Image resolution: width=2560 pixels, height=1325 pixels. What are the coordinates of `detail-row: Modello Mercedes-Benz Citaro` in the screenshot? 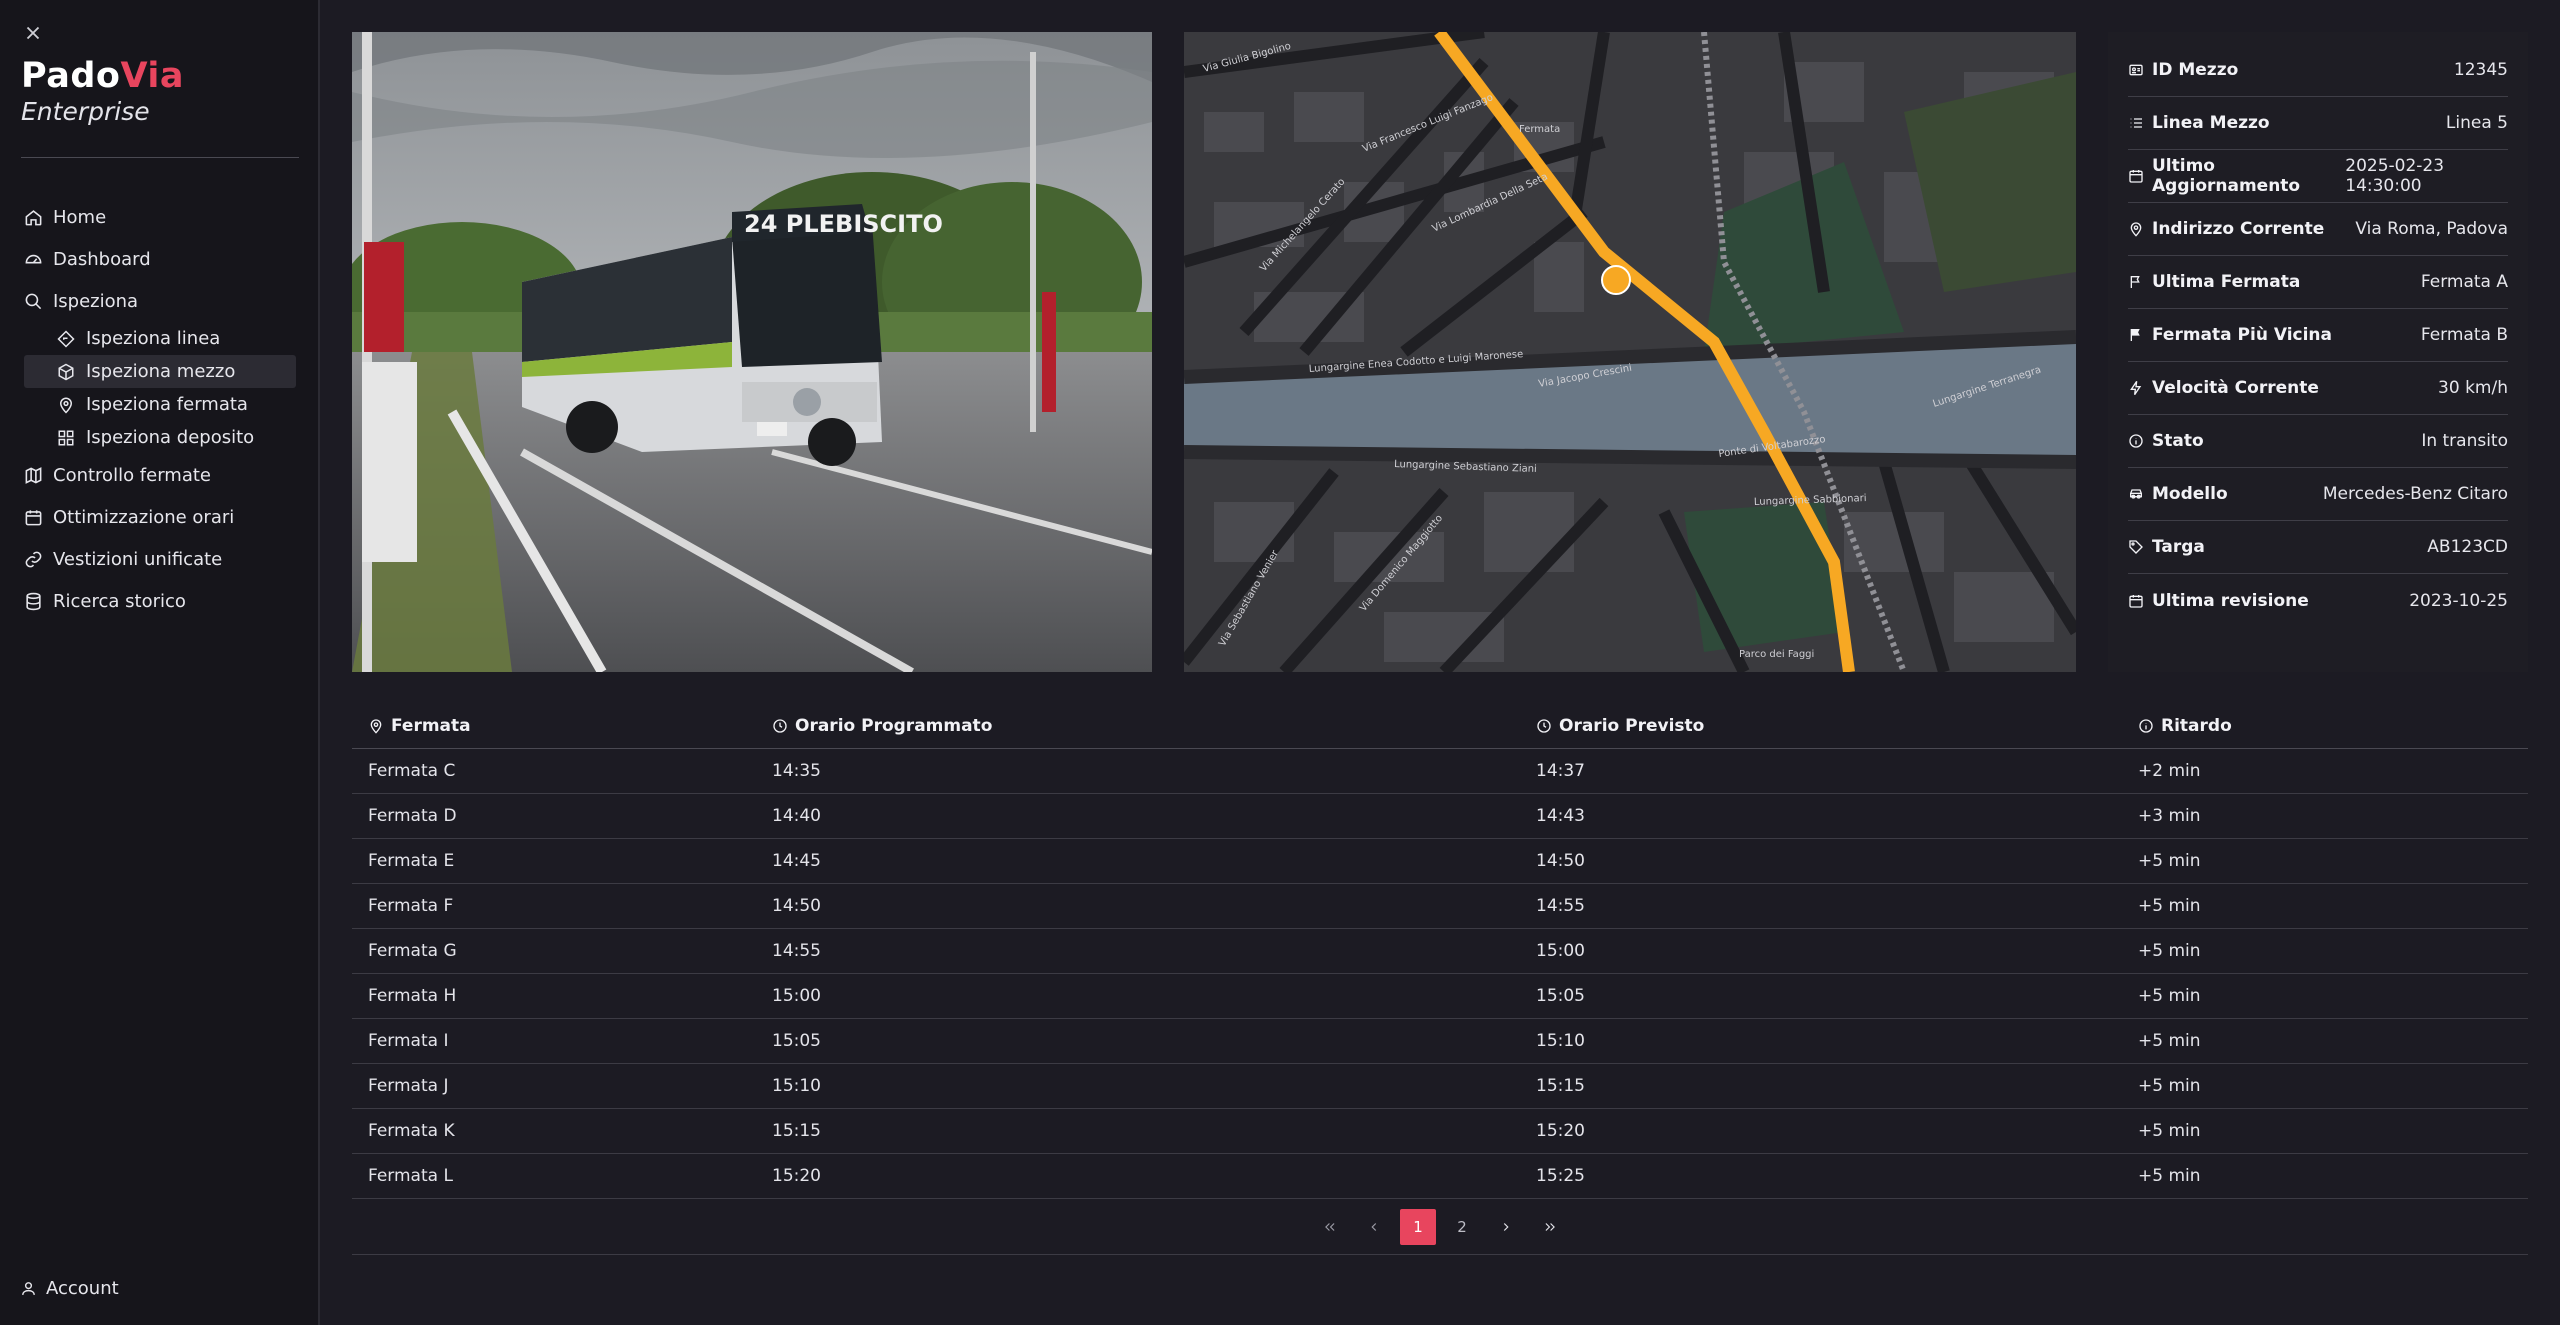 It's located at (2318, 494).